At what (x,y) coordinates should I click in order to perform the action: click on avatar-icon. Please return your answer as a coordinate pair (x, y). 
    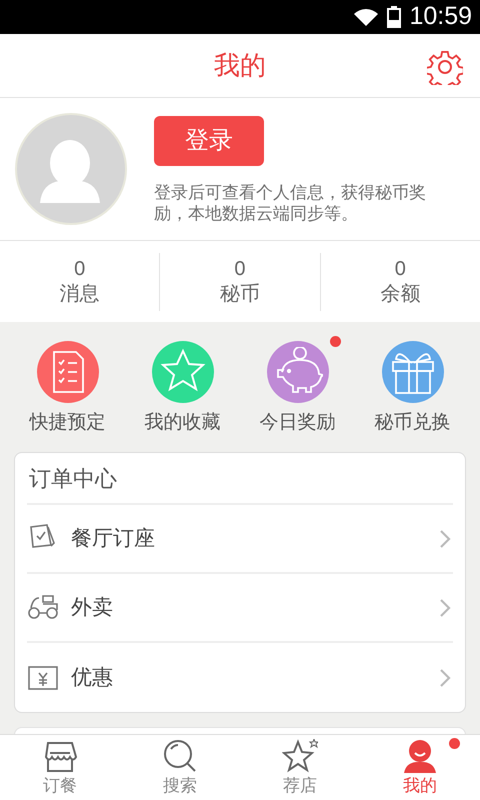
    Looking at the image, I should click on (71, 169).